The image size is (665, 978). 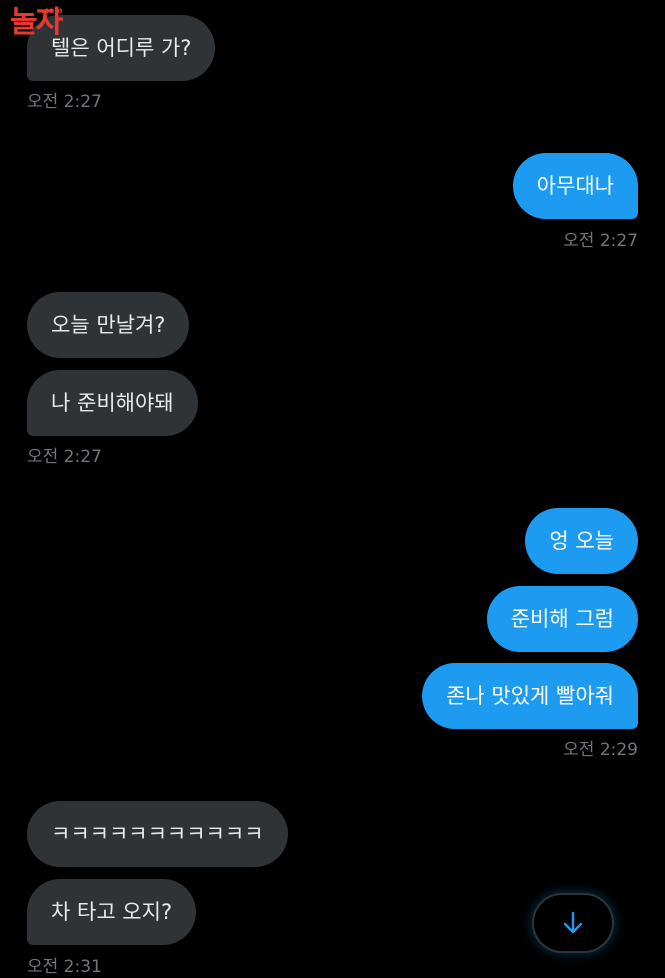 I want to click on message-bubble-outgoing: 아무대나, so click(x=575, y=186).